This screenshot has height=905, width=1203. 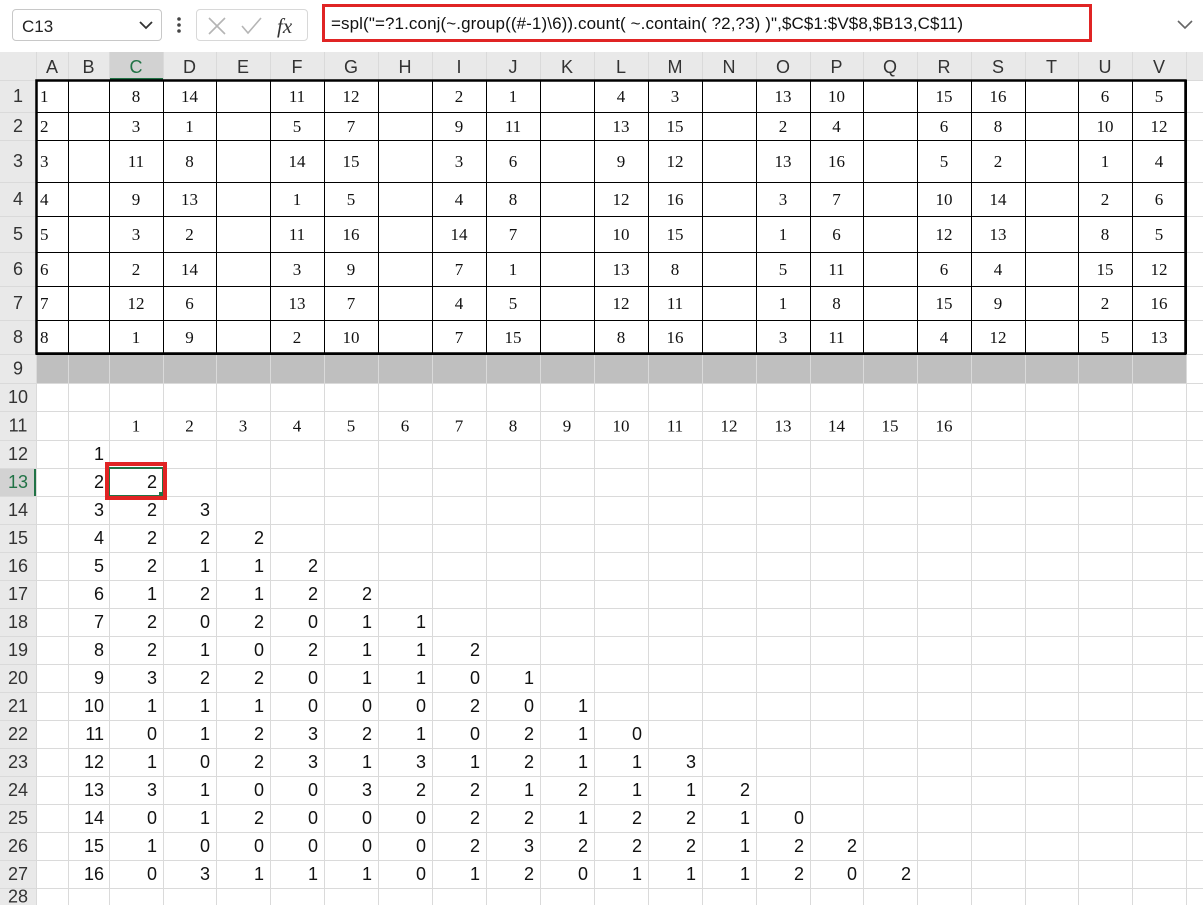 What do you see at coordinates (729, 67) in the screenshot?
I see `column-header-N: N` at bounding box center [729, 67].